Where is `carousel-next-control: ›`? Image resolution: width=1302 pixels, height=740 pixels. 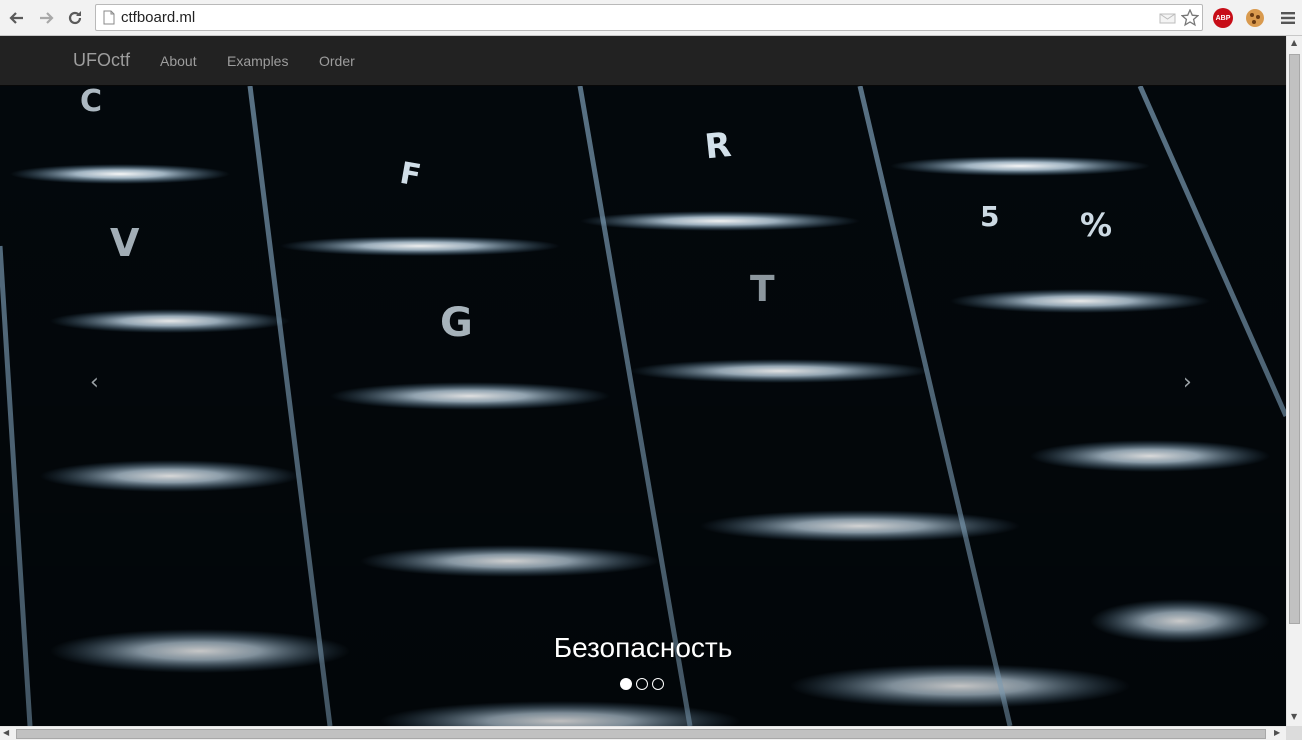 carousel-next-control: › is located at coordinates (1187, 382).